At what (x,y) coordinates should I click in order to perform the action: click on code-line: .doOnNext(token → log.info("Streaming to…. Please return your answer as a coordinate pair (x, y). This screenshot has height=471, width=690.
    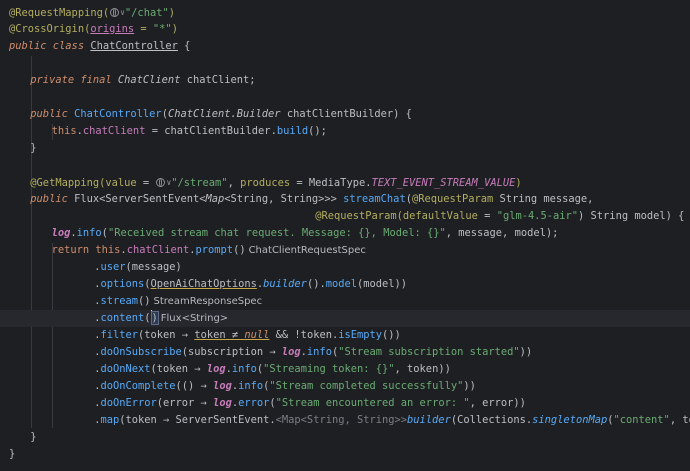
    Looking at the image, I should click on (345, 369).